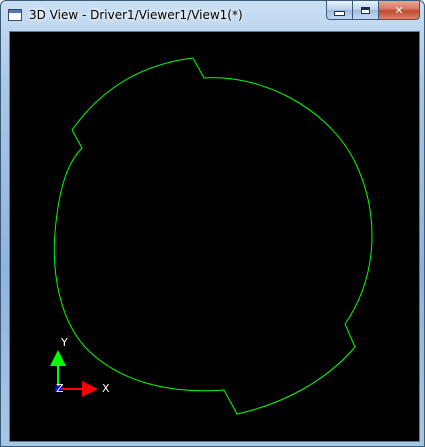  What do you see at coordinates (80, 366) in the screenshot?
I see `axis-triad: X Y Z` at bounding box center [80, 366].